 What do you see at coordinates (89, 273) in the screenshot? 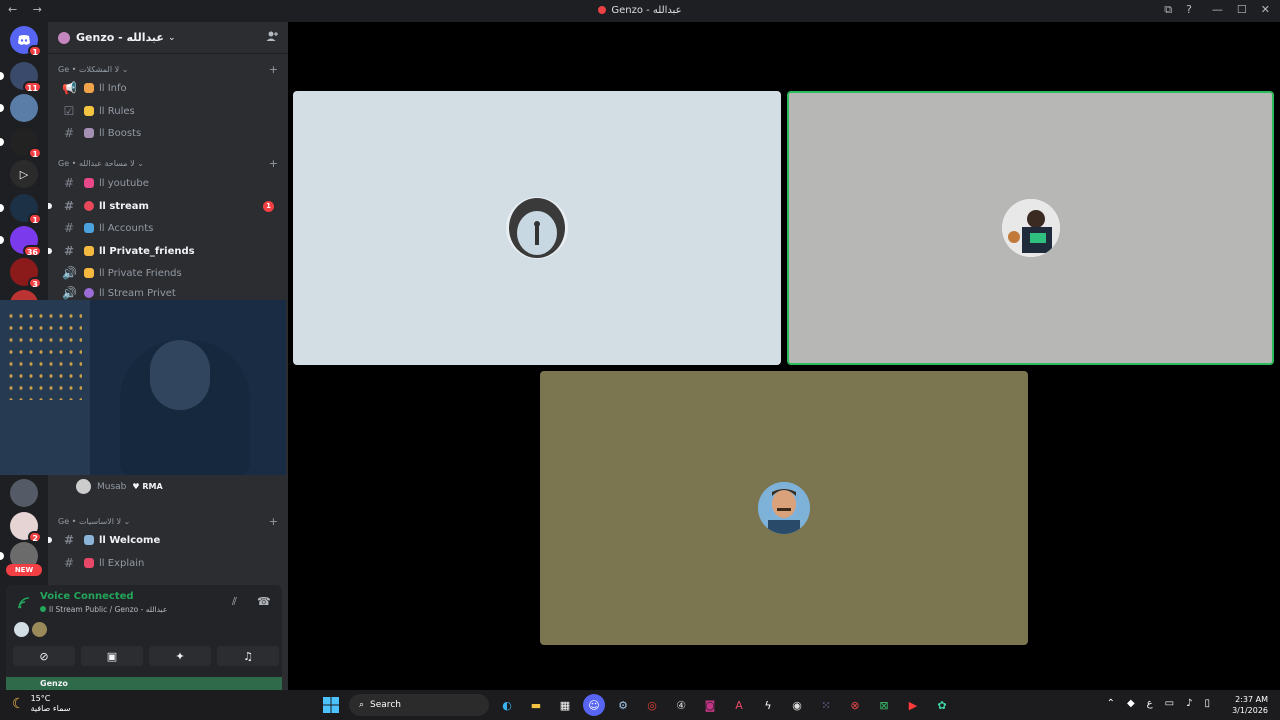
I see `lock-icon` at bounding box center [89, 273].